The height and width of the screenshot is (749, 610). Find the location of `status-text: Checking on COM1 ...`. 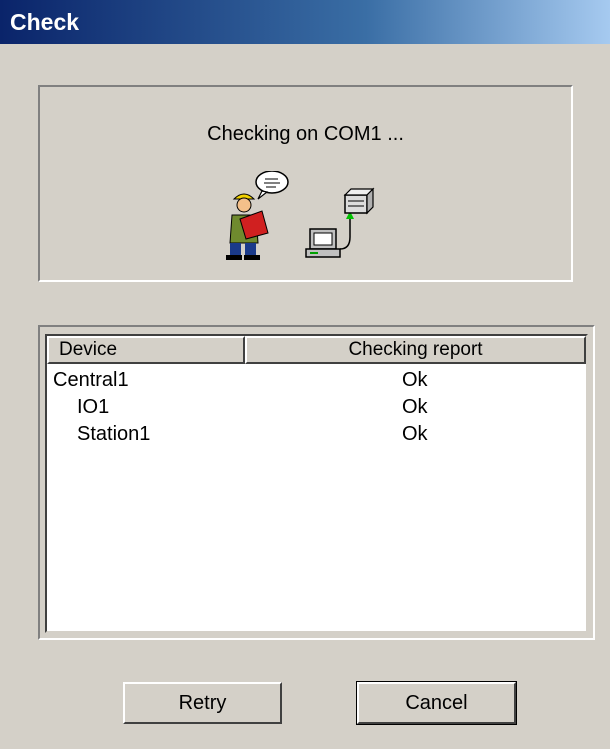

status-text: Checking on COM1 ... is located at coordinates (305, 134).